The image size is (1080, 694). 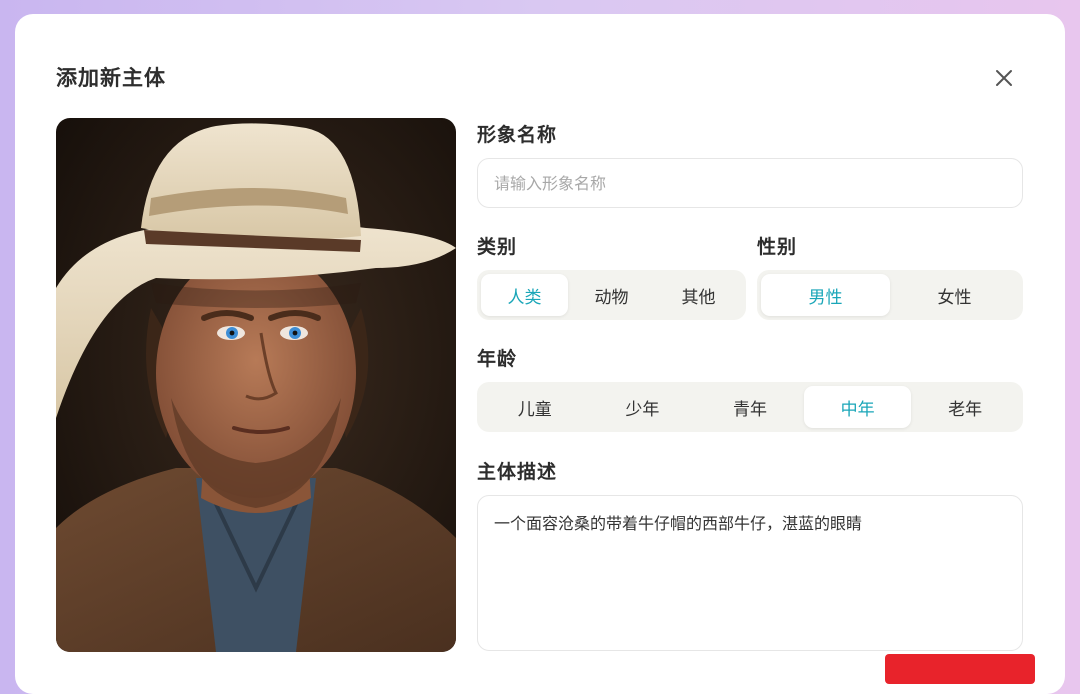 What do you see at coordinates (517, 135) in the screenshot?
I see `name-label: 形象名称` at bounding box center [517, 135].